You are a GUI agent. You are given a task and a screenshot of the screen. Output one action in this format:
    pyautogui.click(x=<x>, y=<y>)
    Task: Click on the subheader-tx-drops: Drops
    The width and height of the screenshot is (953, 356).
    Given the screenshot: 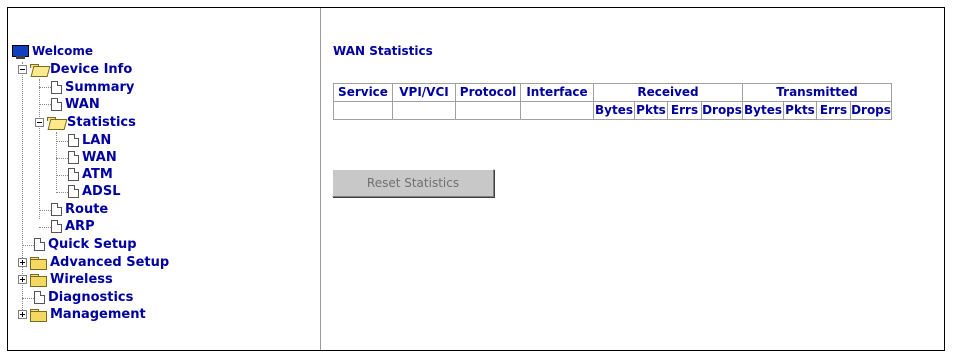 What is the action you would take?
    pyautogui.click(x=871, y=110)
    